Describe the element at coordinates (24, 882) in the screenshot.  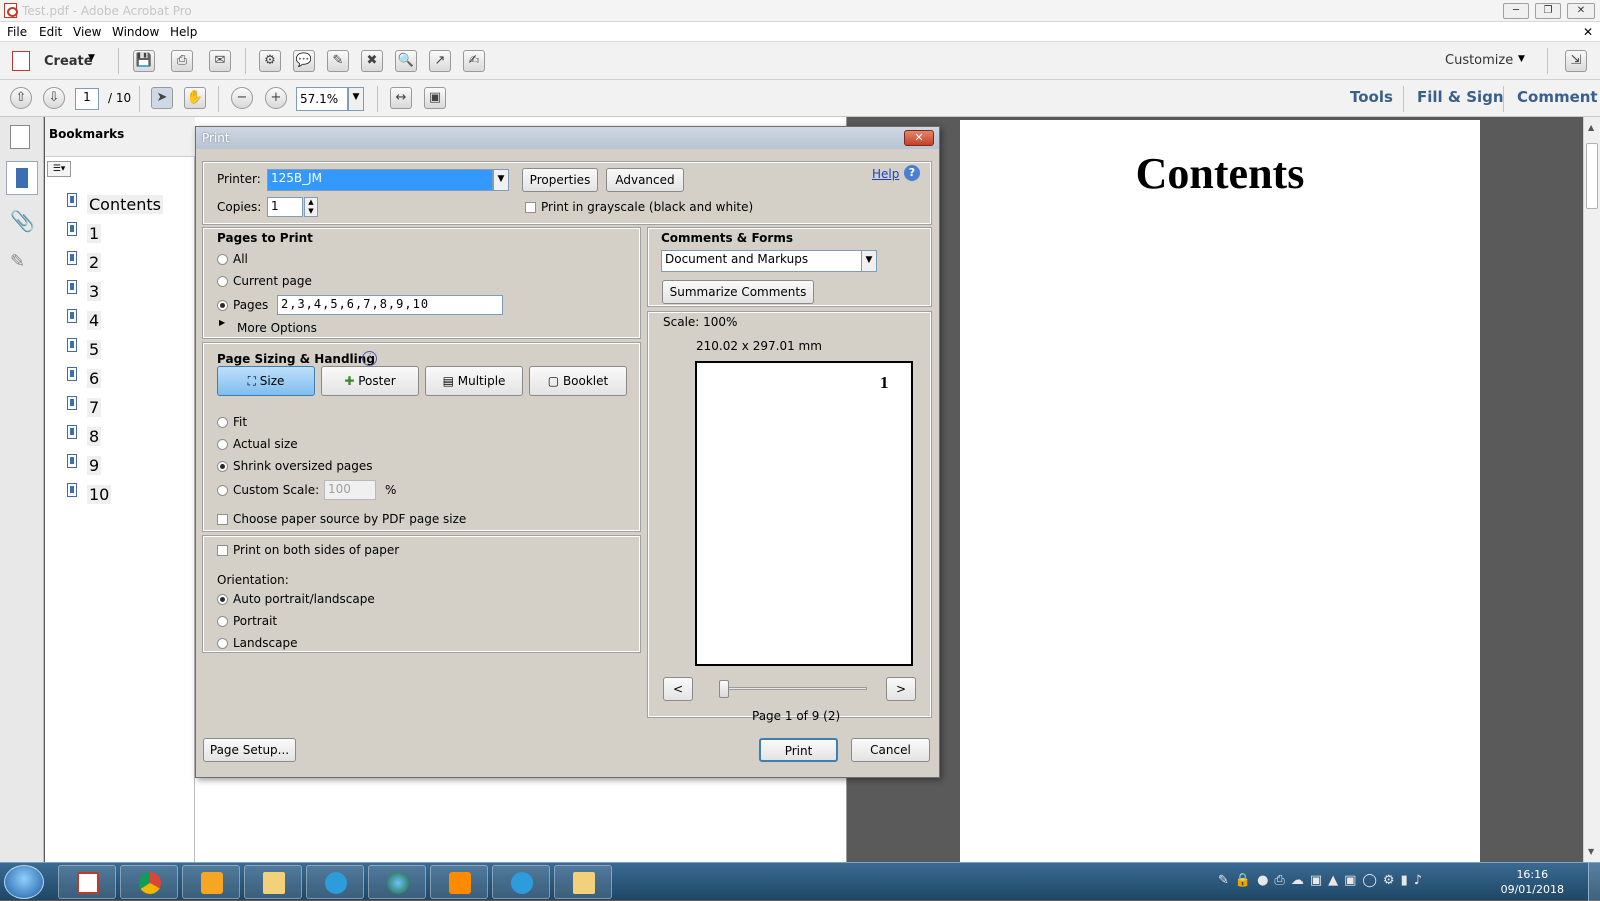
I see `start-button` at that location.